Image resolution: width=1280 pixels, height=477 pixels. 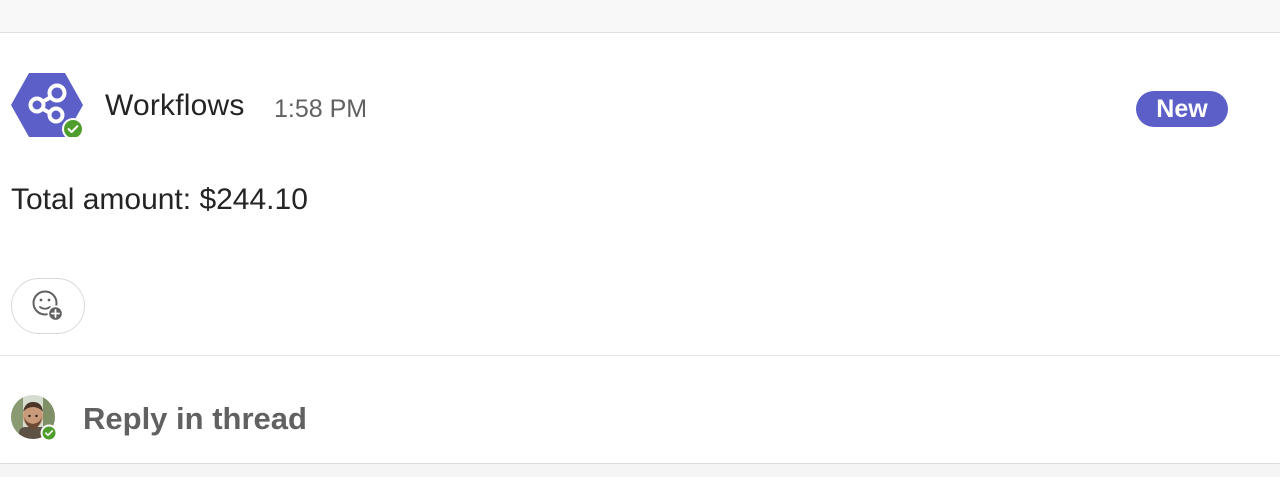 I want to click on previous-message-area, so click(x=640, y=16).